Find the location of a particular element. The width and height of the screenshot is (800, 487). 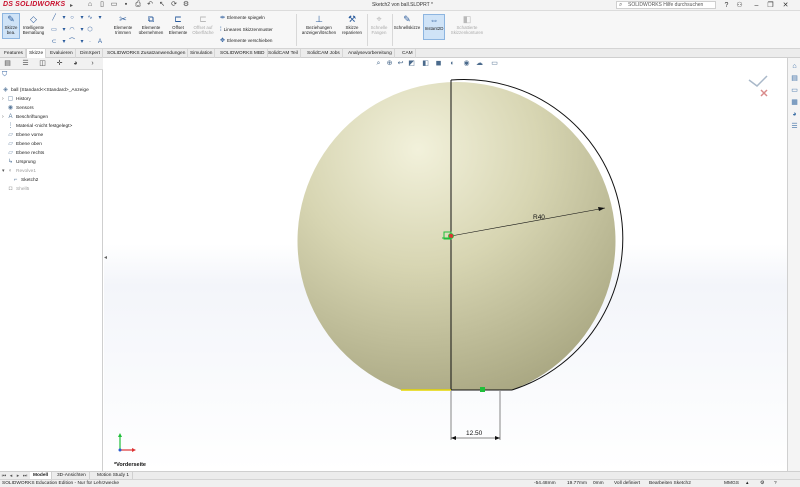

radius-dimension: R40 is located at coordinates (539, 217).